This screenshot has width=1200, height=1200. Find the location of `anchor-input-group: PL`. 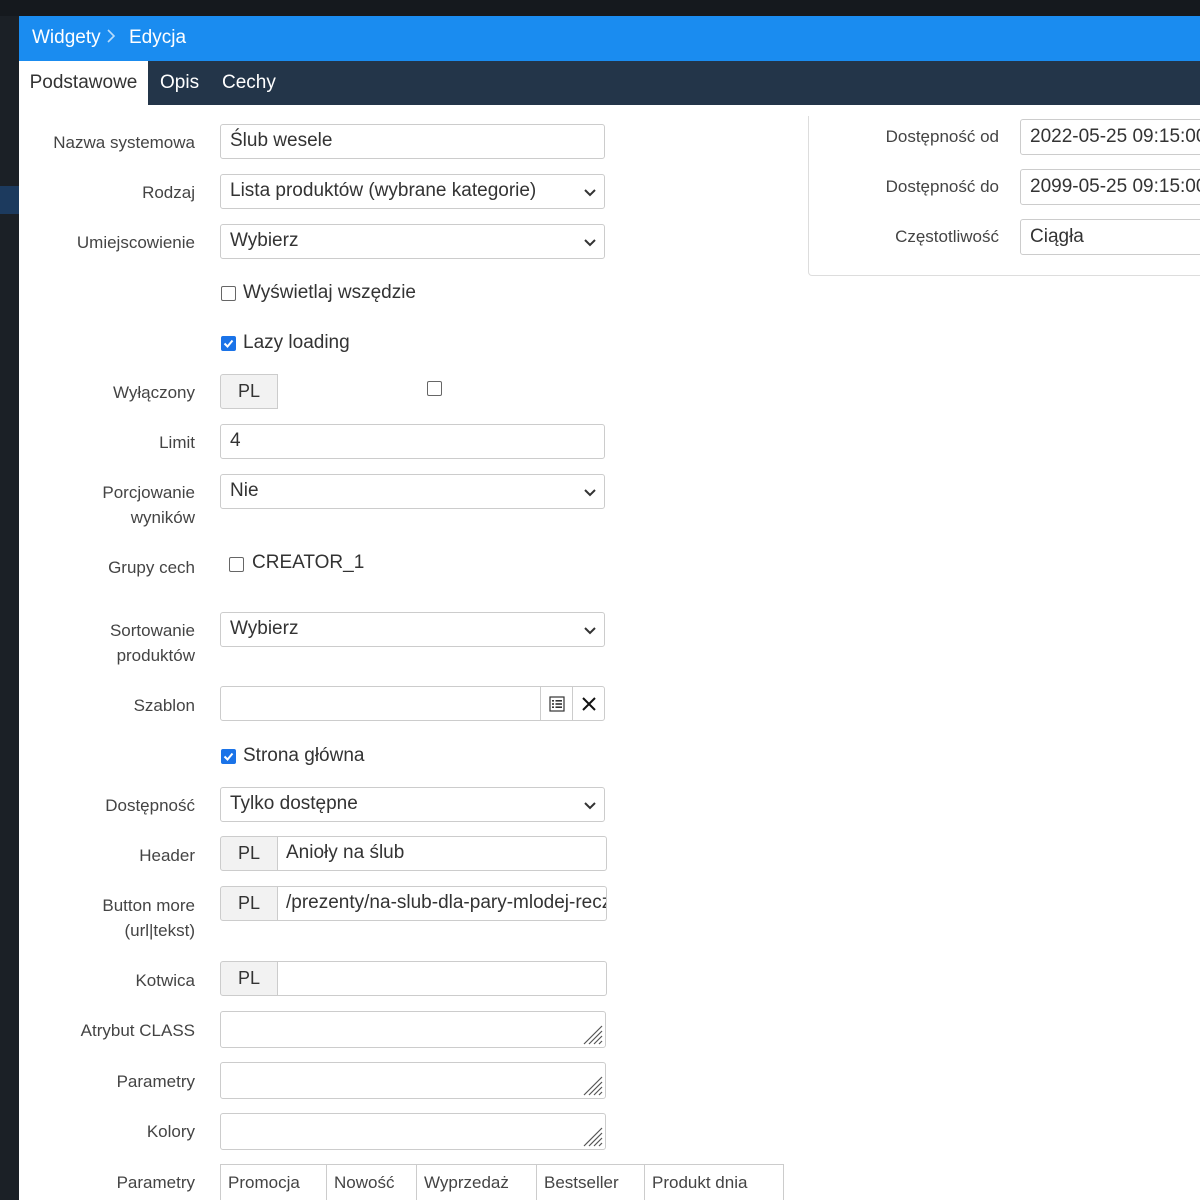

anchor-input-group: PL is located at coordinates (413, 979).